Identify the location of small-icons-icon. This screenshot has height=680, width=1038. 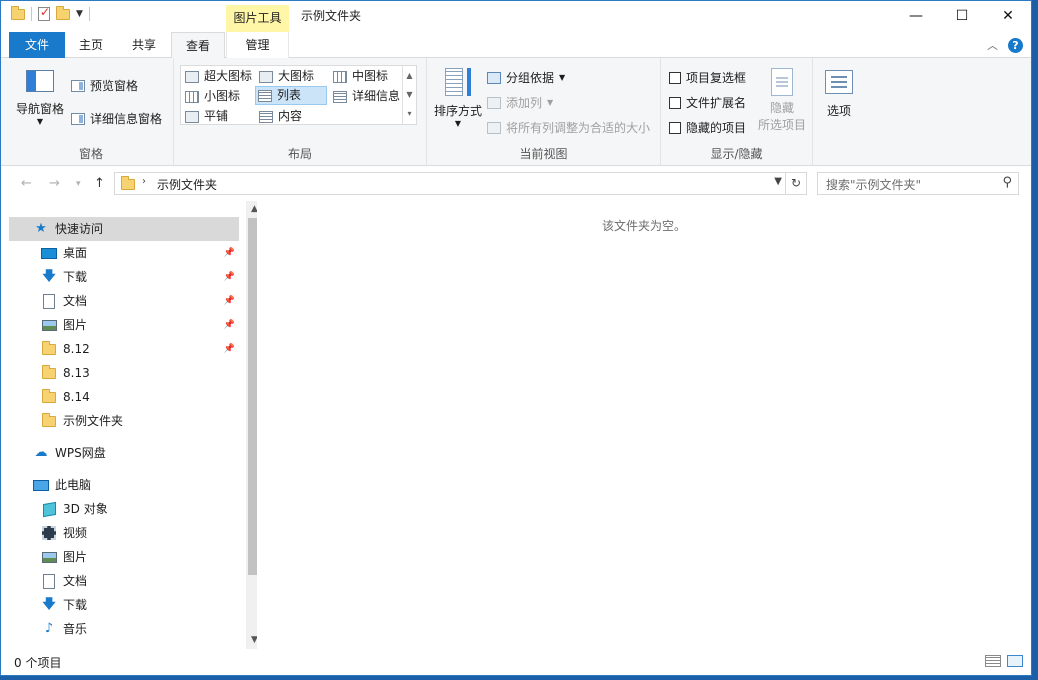
(192, 96).